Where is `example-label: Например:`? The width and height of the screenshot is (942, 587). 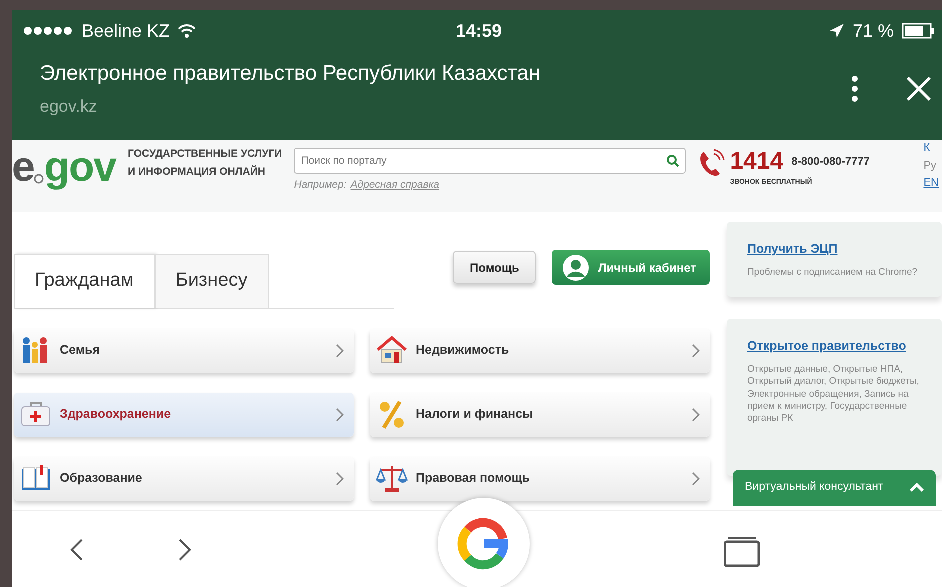
example-label: Например: is located at coordinates (320, 185).